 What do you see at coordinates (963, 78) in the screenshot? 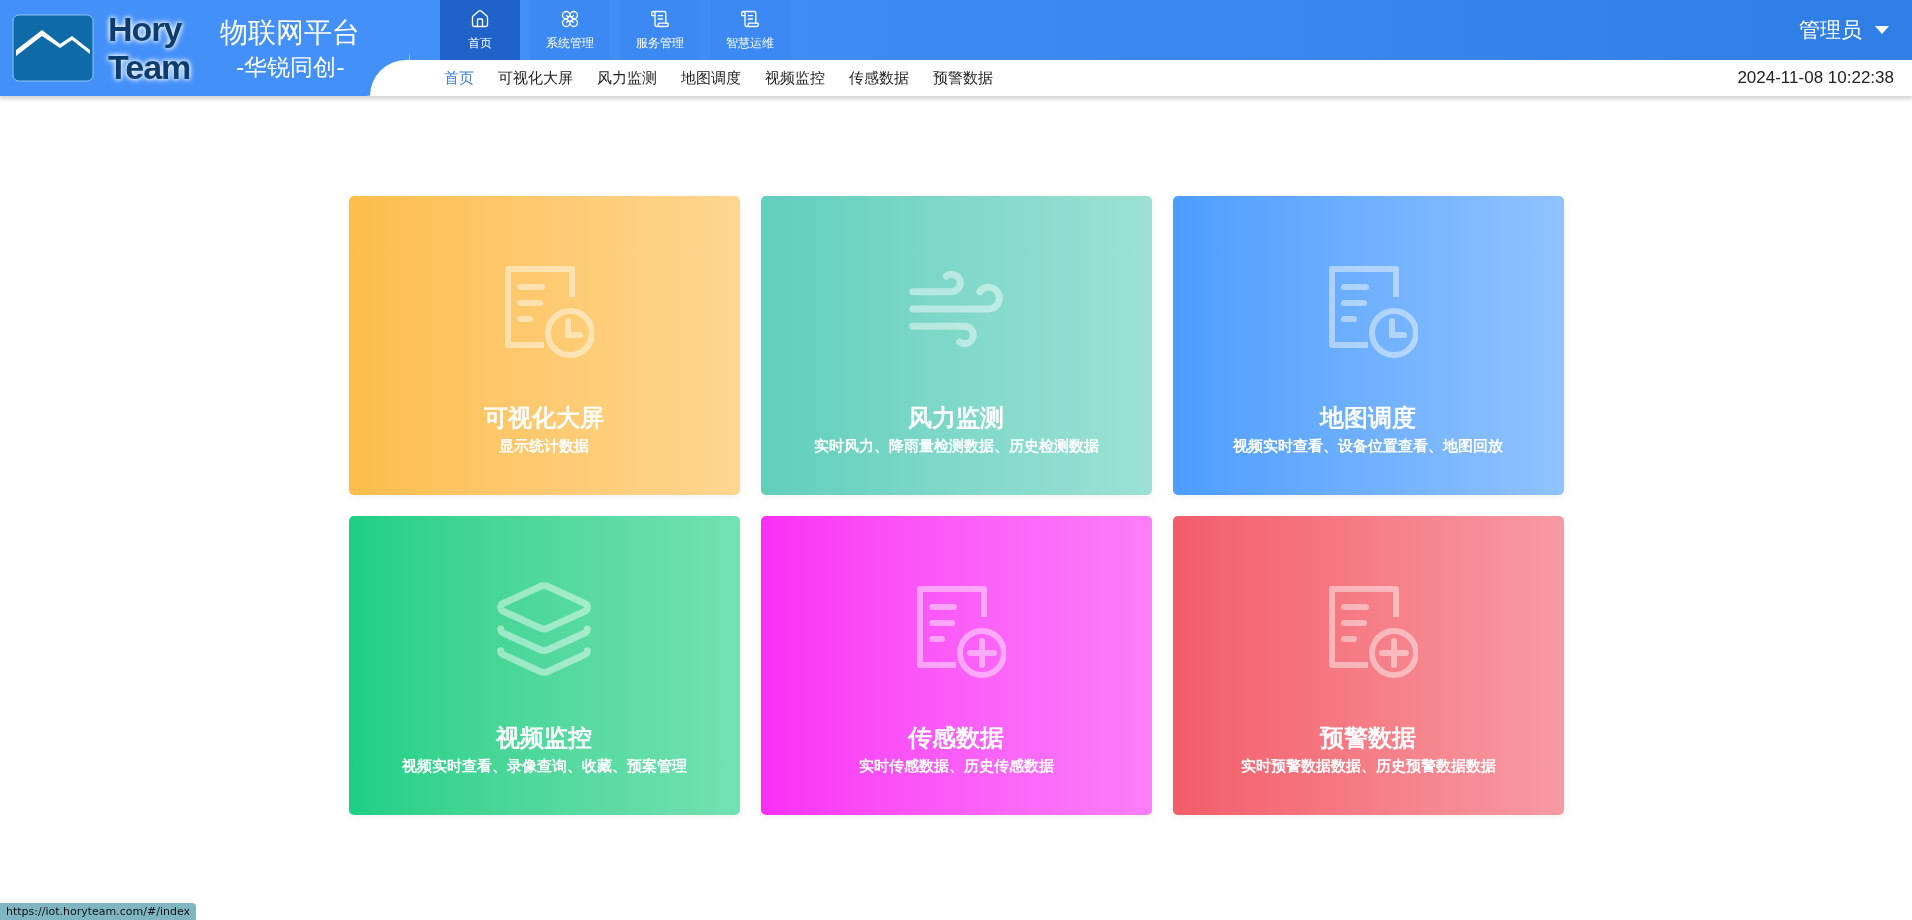
I see `nav-link: 预警数据` at bounding box center [963, 78].